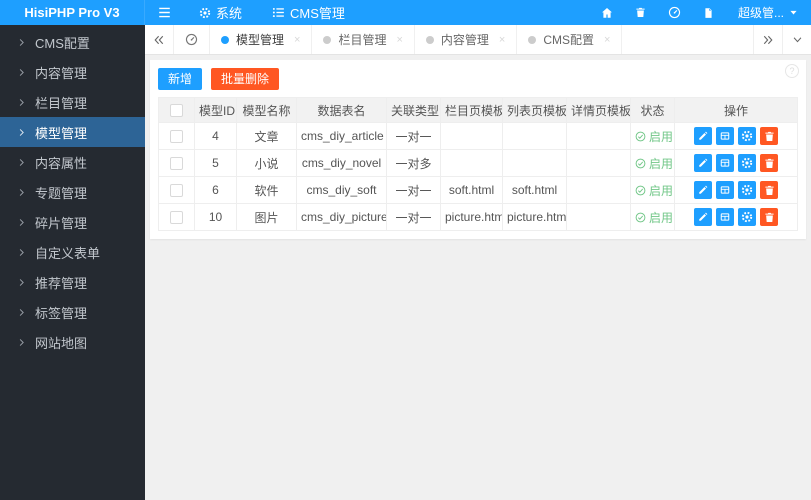 Image resolution: width=811 pixels, height=500 pixels. I want to click on column-header: 状态, so click(652, 110).